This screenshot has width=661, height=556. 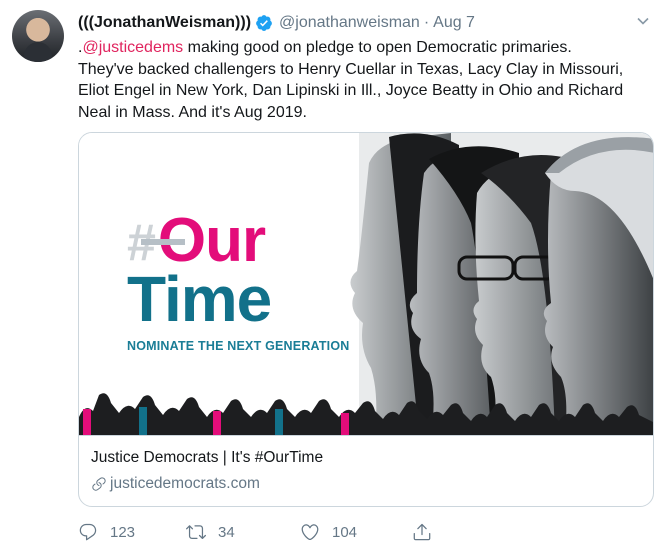 What do you see at coordinates (164, 23) in the screenshot?
I see `display-name: (((JonathanWeisman)))` at bounding box center [164, 23].